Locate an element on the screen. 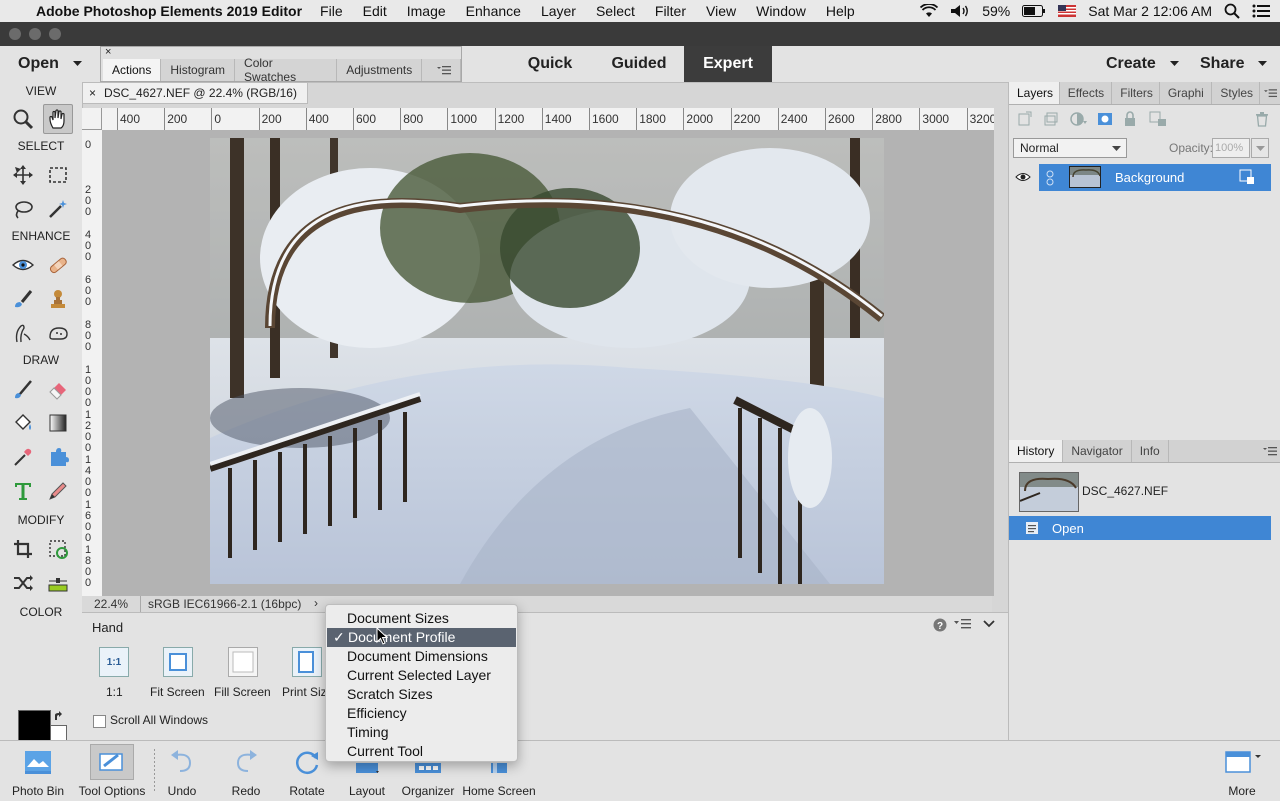 Image resolution: width=1280 pixels, height=801 pixels. tab-navigator: Navigator is located at coordinates (1097, 451).